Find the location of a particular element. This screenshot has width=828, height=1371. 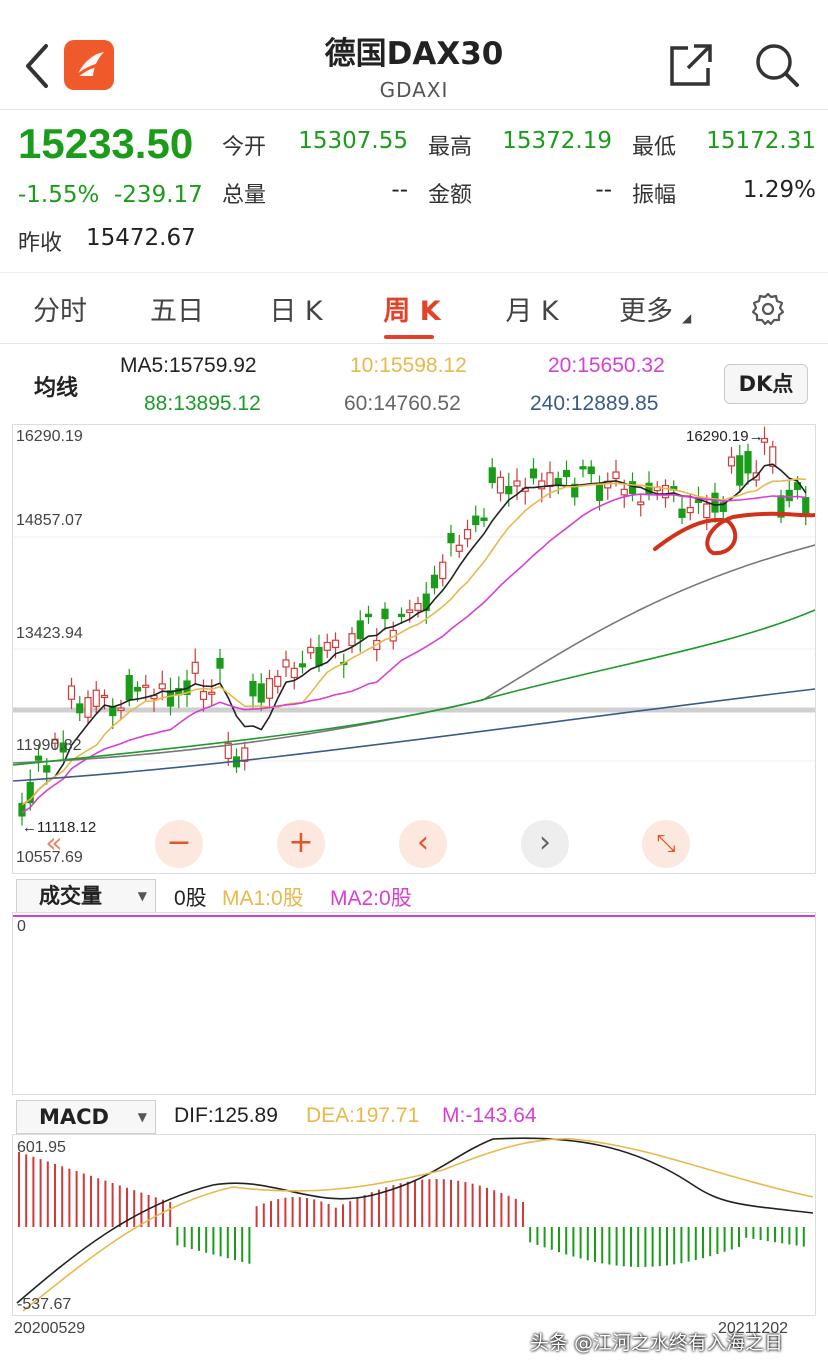

dropdown-arrow-icon: ▼ is located at coordinates (142, 896).